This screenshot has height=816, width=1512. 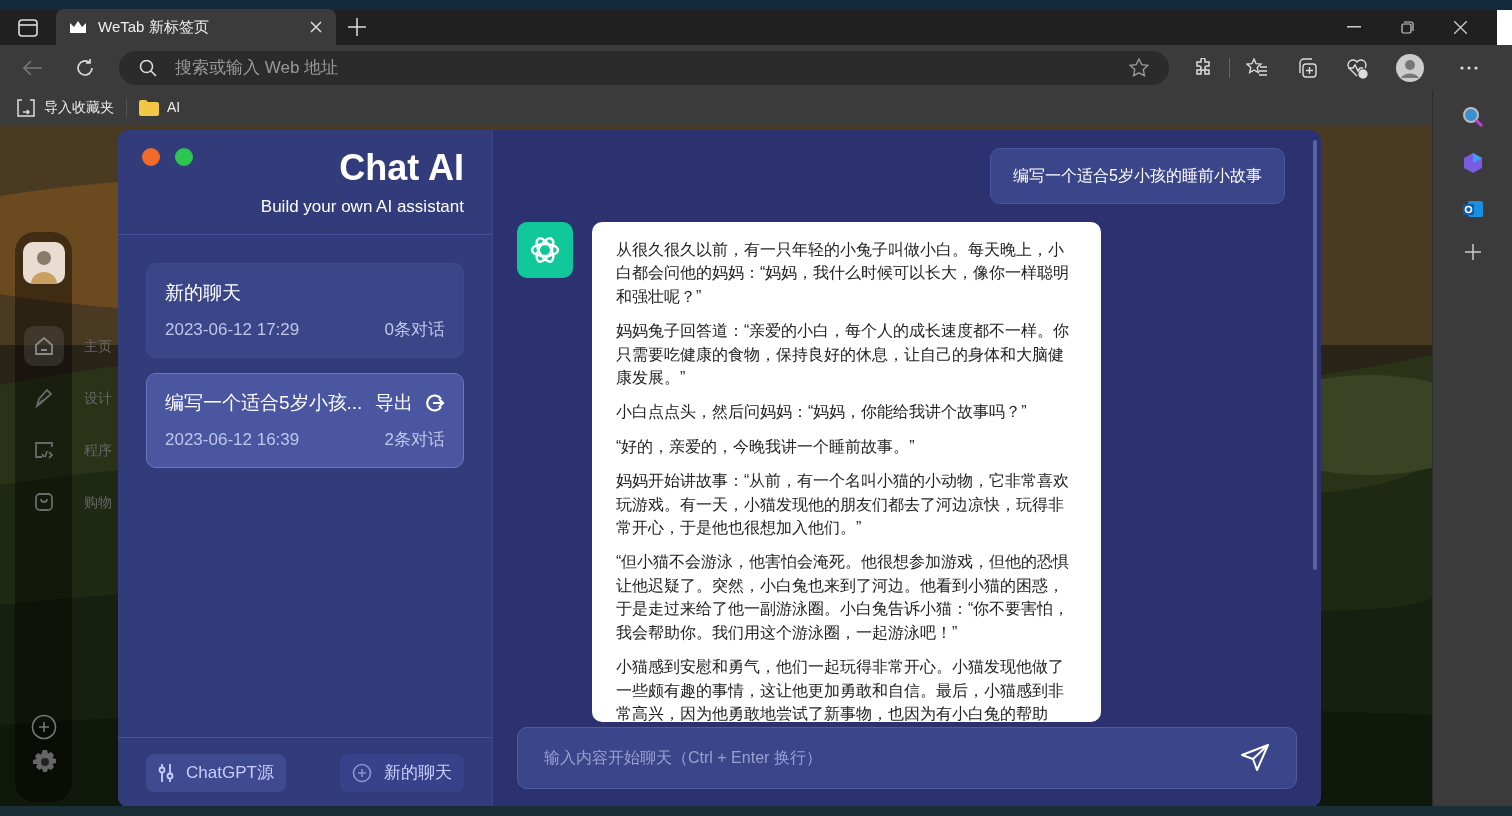 What do you see at coordinates (26, 107) in the screenshot?
I see `import-icon` at bounding box center [26, 107].